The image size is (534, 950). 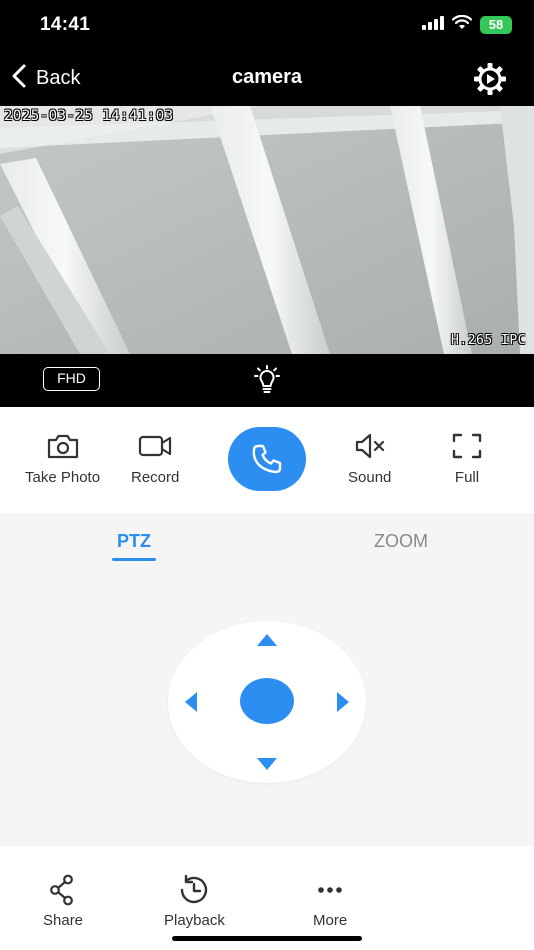 What do you see at coordinates (433, 25) in the screenshot?
I see `cellular-signal-icon` at bounding box center [433, 25].